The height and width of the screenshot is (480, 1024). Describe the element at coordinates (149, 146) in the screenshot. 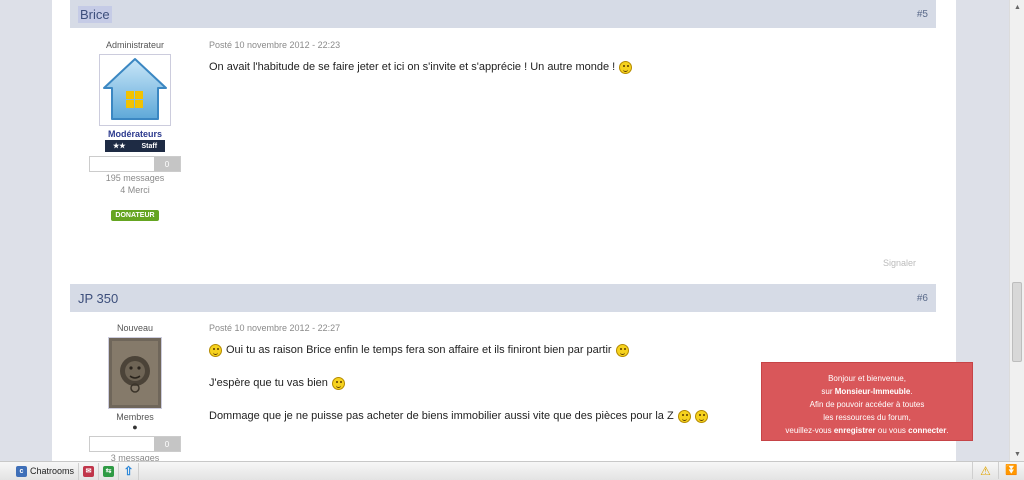

I see `badge-label: Staff` at that location.